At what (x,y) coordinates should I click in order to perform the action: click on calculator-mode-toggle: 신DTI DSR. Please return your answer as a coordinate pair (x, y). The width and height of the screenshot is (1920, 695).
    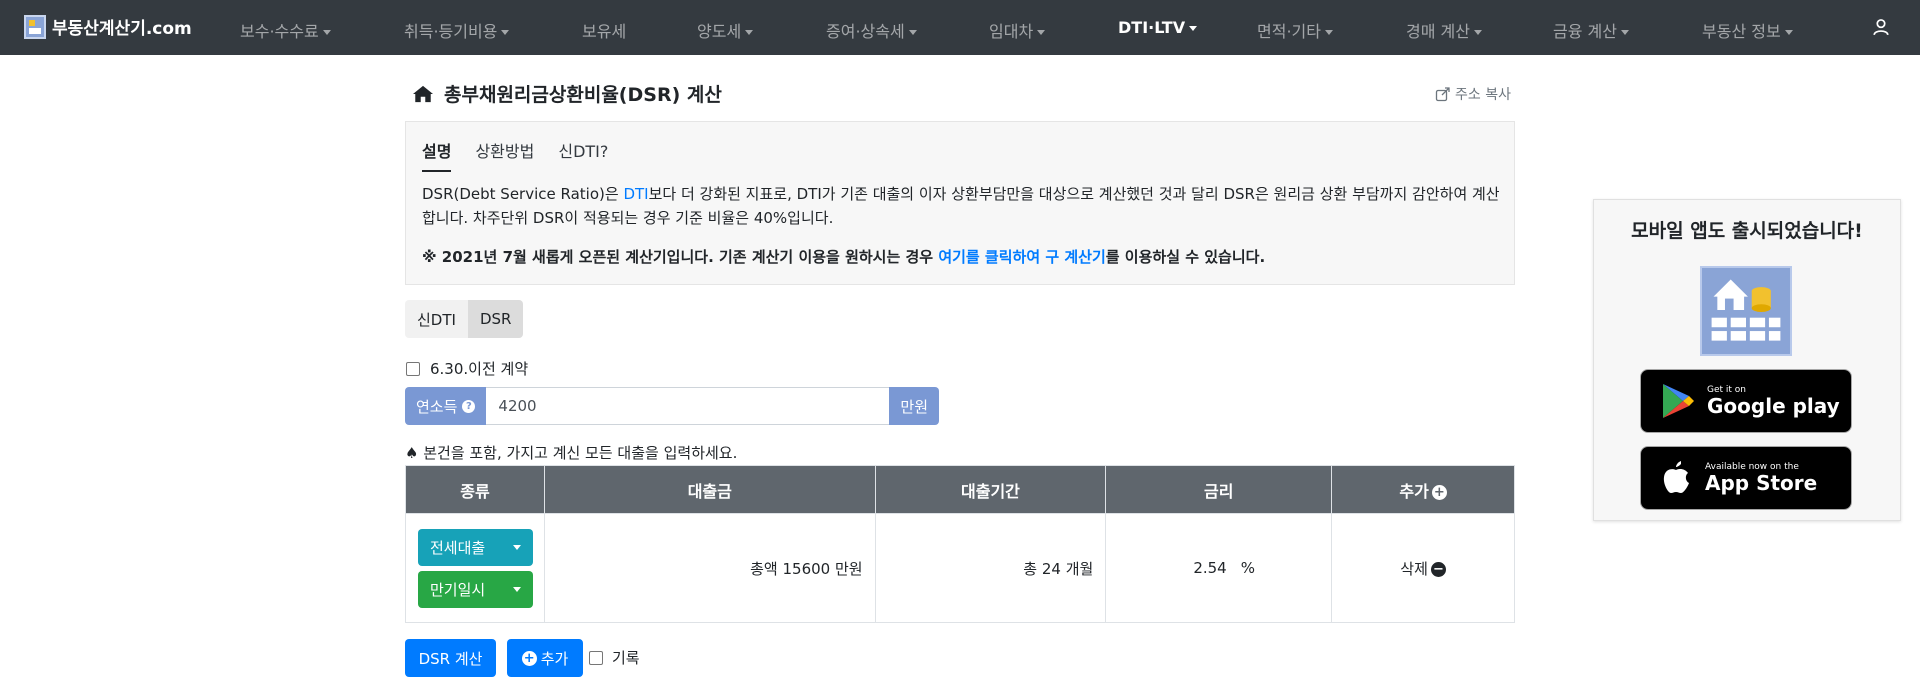
    Looking at the image, I should click on (464, 319).